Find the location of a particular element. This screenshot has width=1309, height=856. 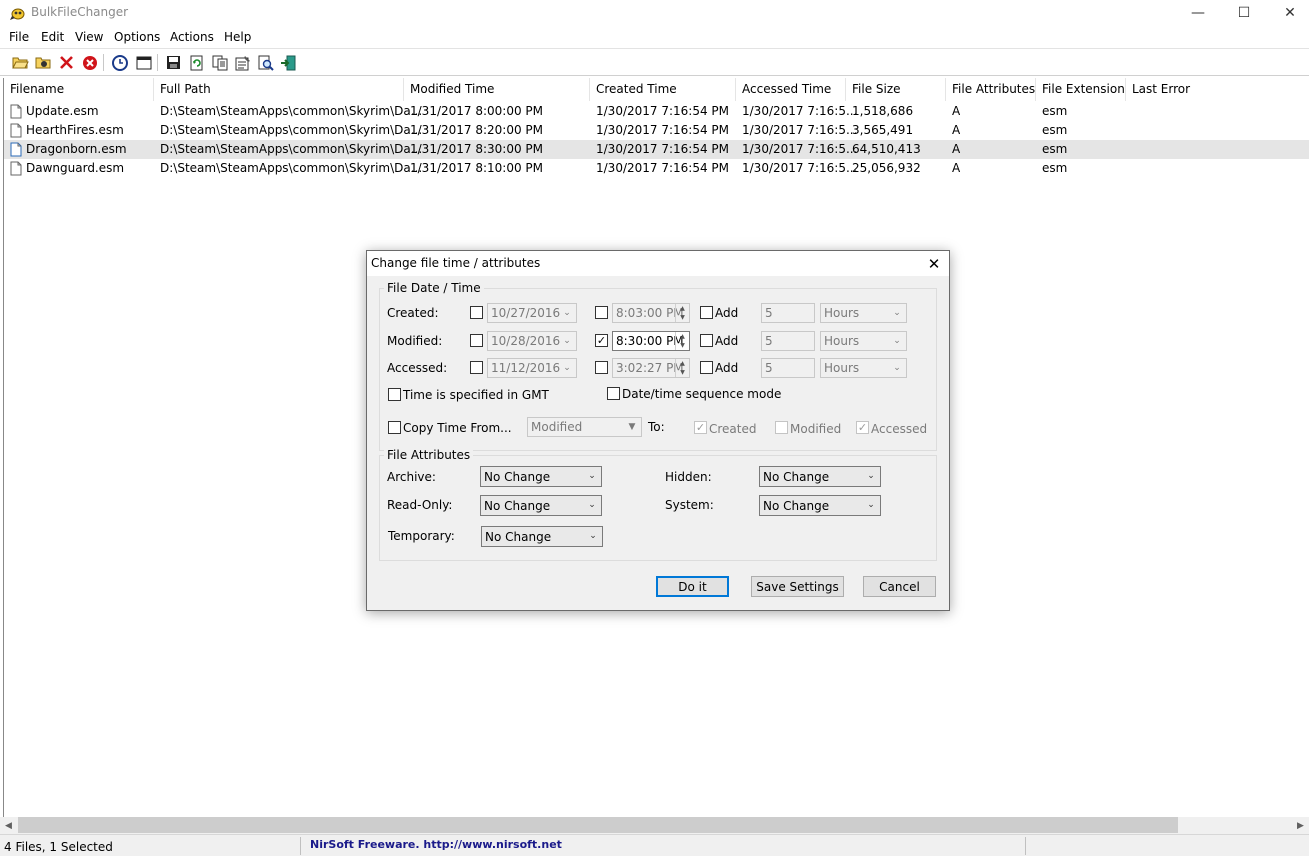

archive-select: No Change ⌄ is located at coordinates (541, 476).